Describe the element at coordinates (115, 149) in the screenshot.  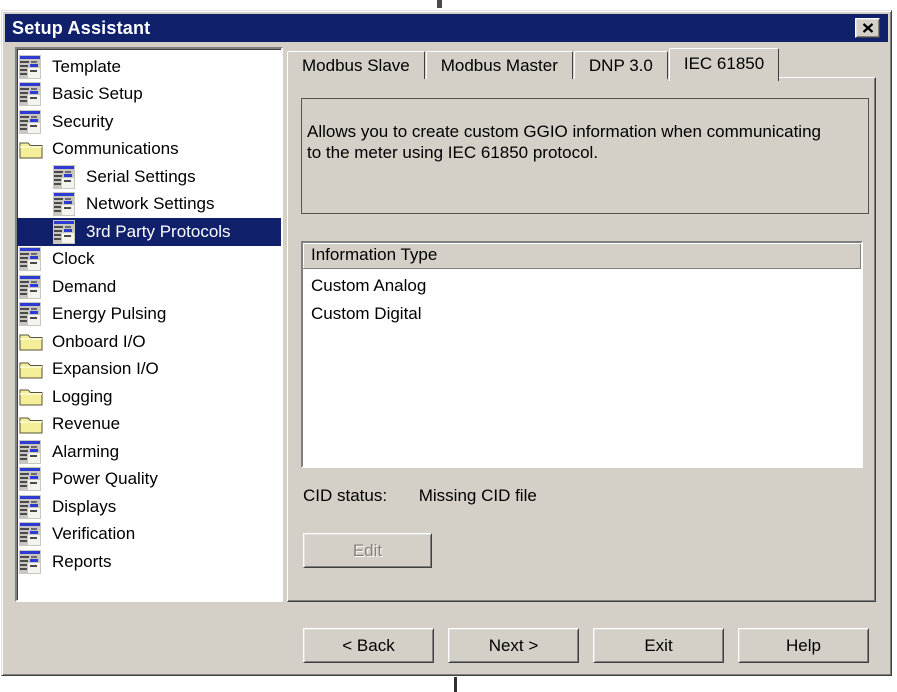
I see `sidebar-item-label: Communications` at that location.